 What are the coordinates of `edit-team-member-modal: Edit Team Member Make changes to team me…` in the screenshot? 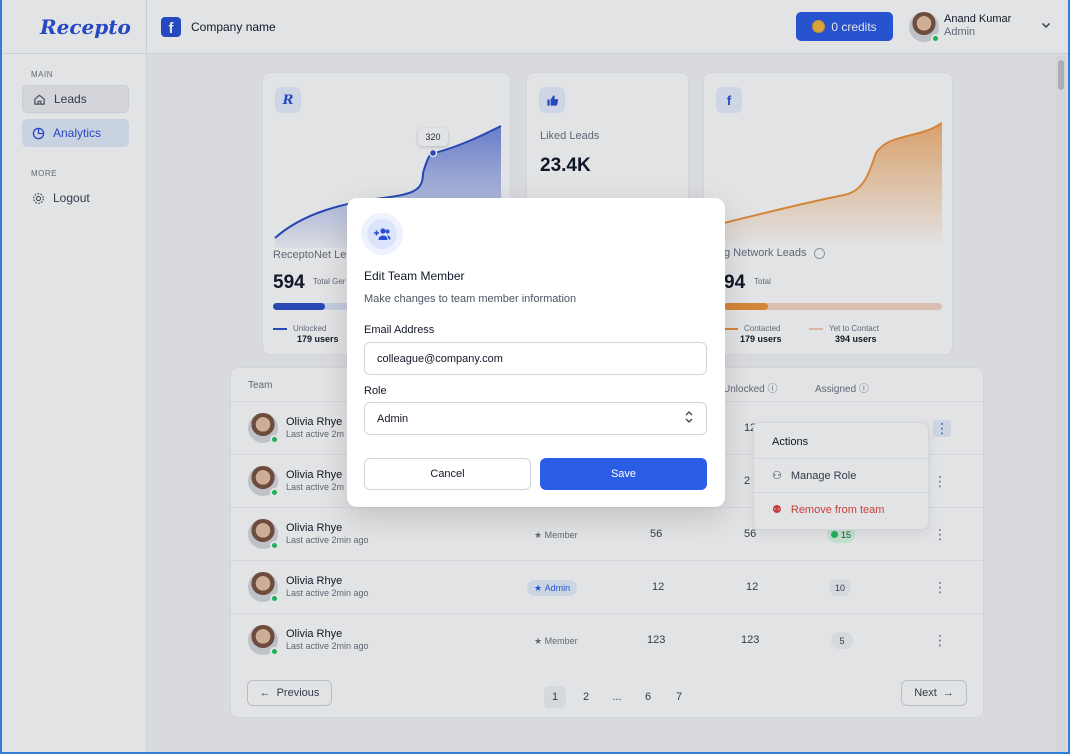 It's located at (536, 352).